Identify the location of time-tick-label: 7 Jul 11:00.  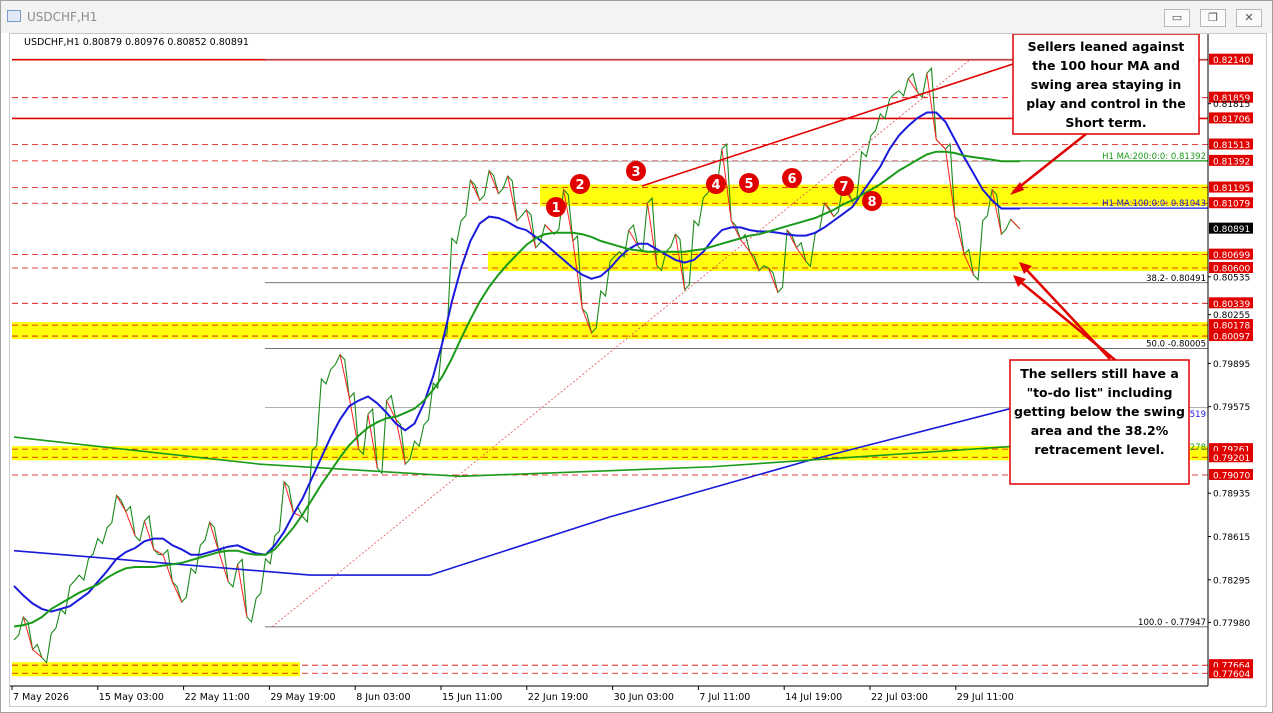
(724, 697).